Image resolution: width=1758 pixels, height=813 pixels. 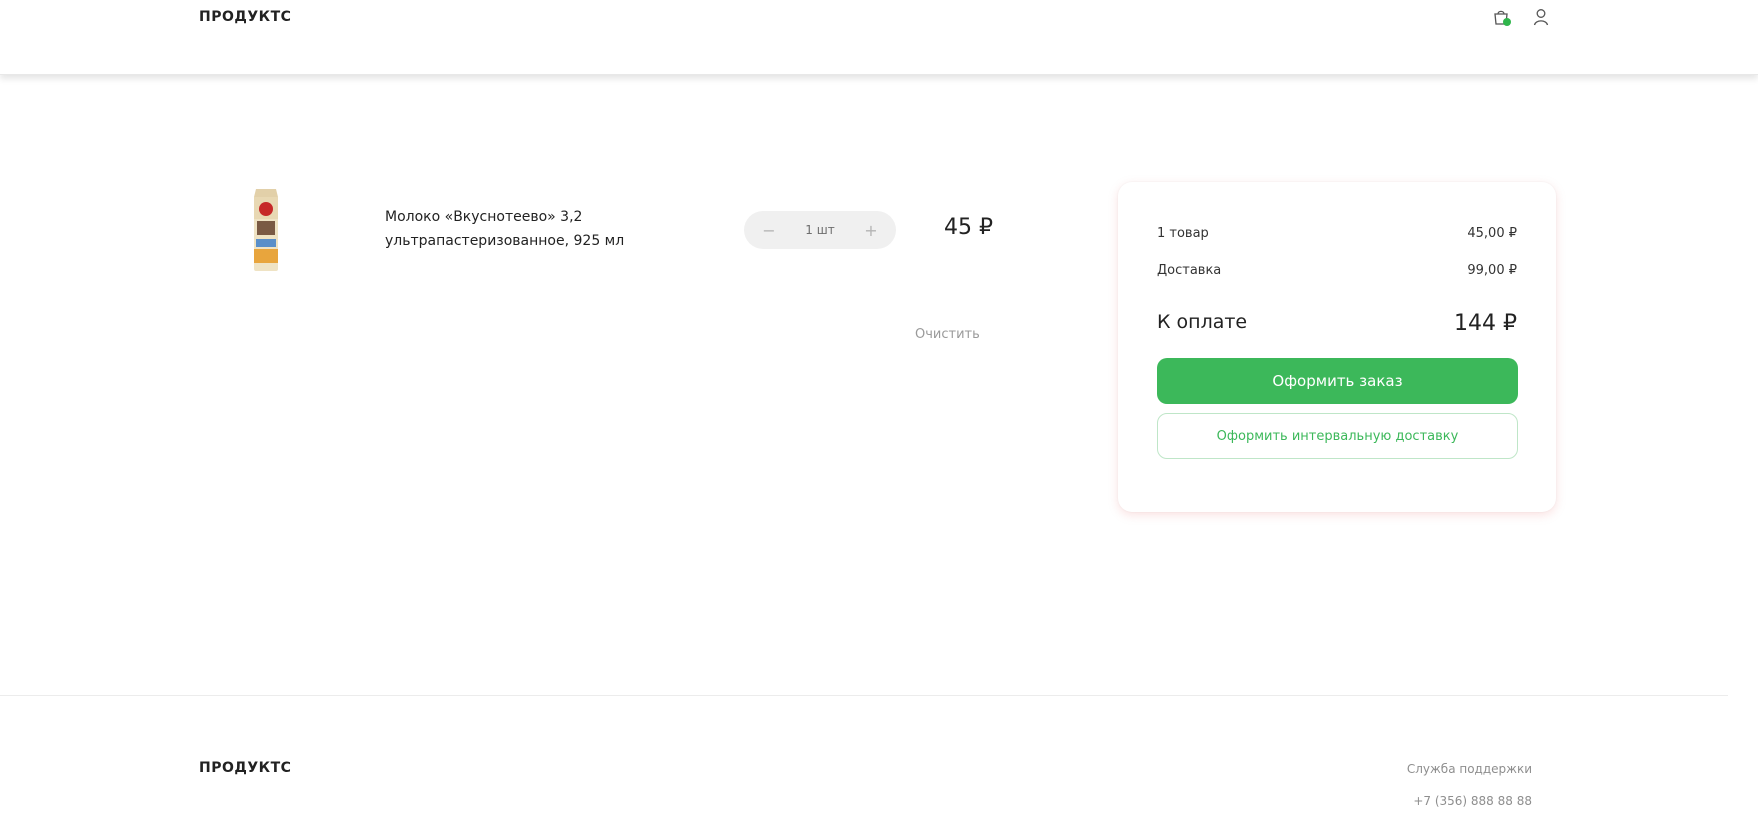 What do you see at coordinates (1337, 270) in the screenshot?
I see `summary-delivery-row: Доставка 99,00 ₽` at bounding box center [1337, 270].